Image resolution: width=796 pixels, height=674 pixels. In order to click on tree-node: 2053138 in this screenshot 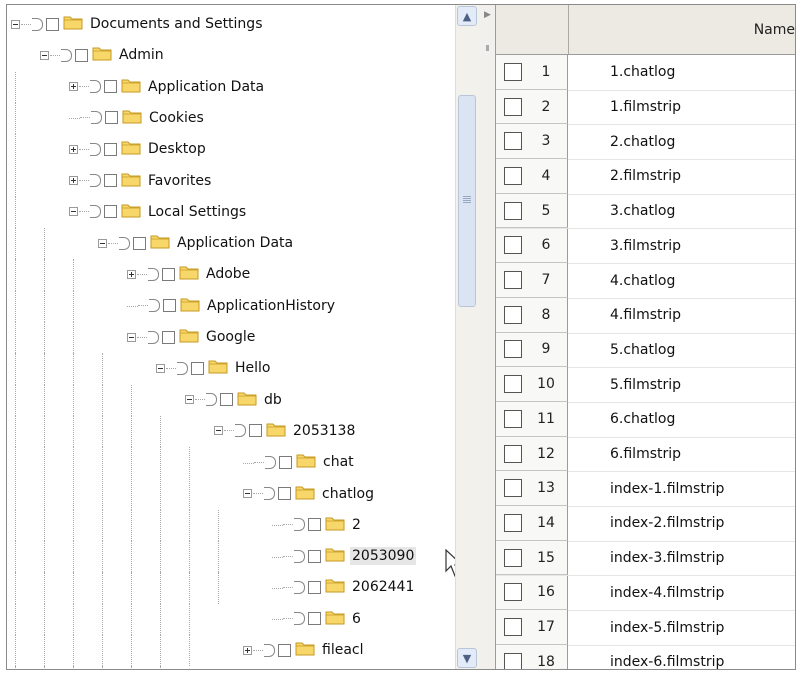, I will do `click(285, 431)`.